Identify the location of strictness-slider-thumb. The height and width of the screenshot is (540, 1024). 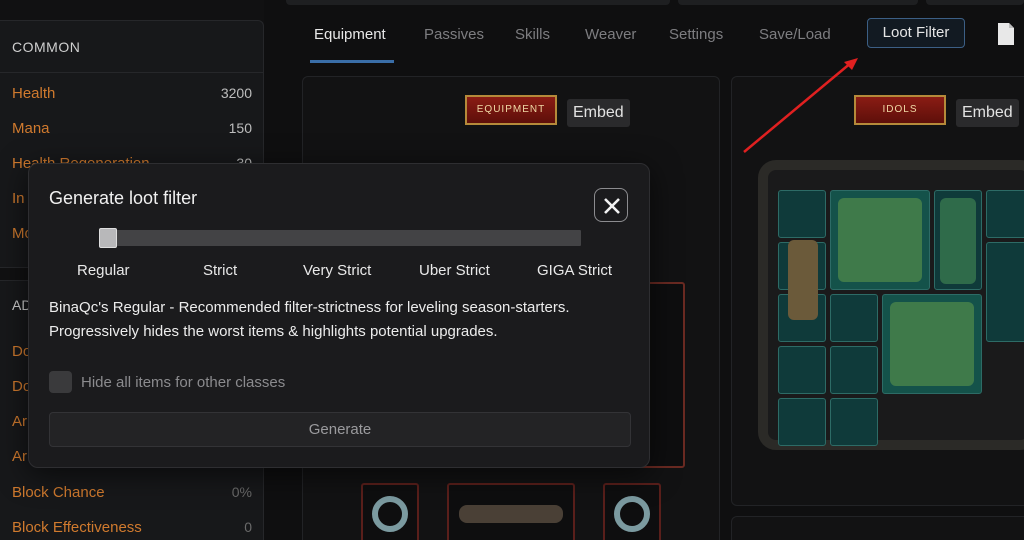
(108, 238).